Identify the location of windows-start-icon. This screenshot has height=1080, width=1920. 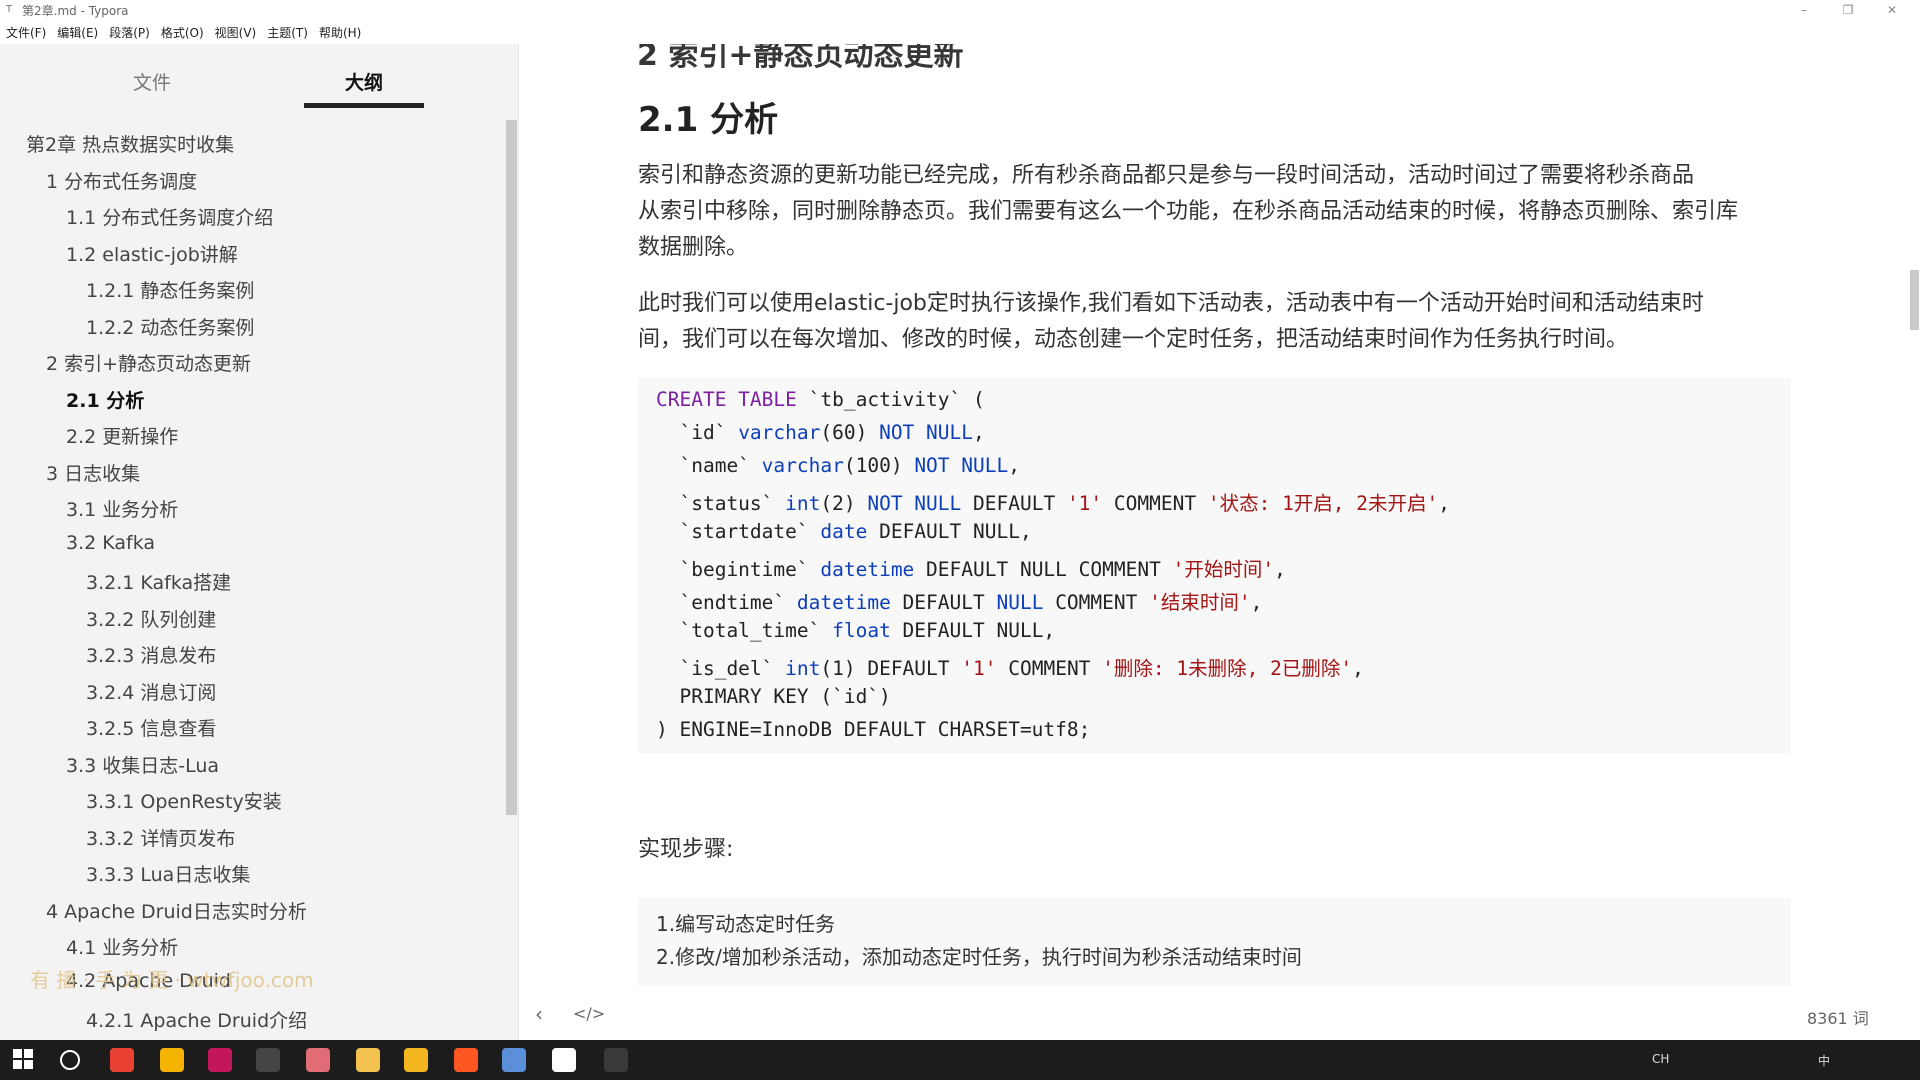
(24, 1060).